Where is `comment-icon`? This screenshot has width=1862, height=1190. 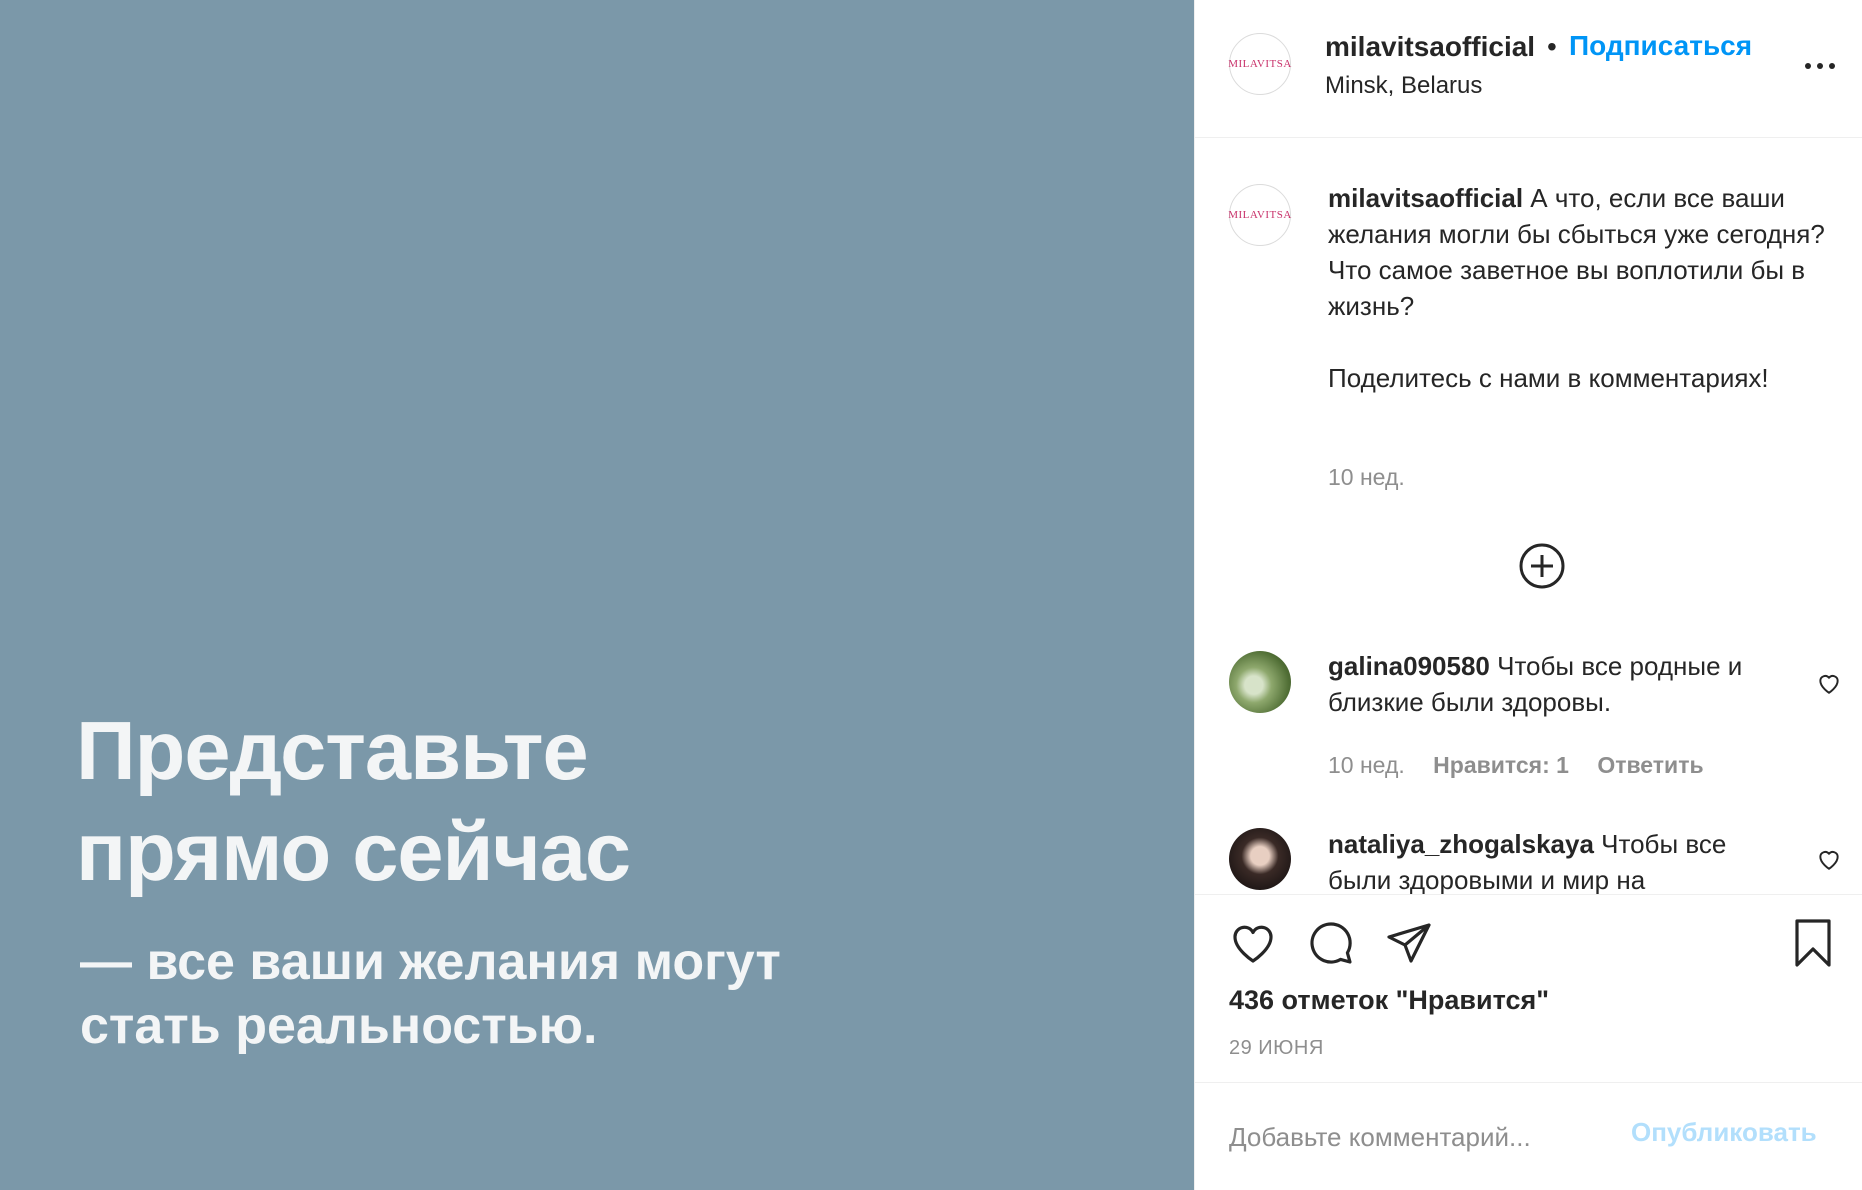
comment-icon is located at coordinates (1331, 943).